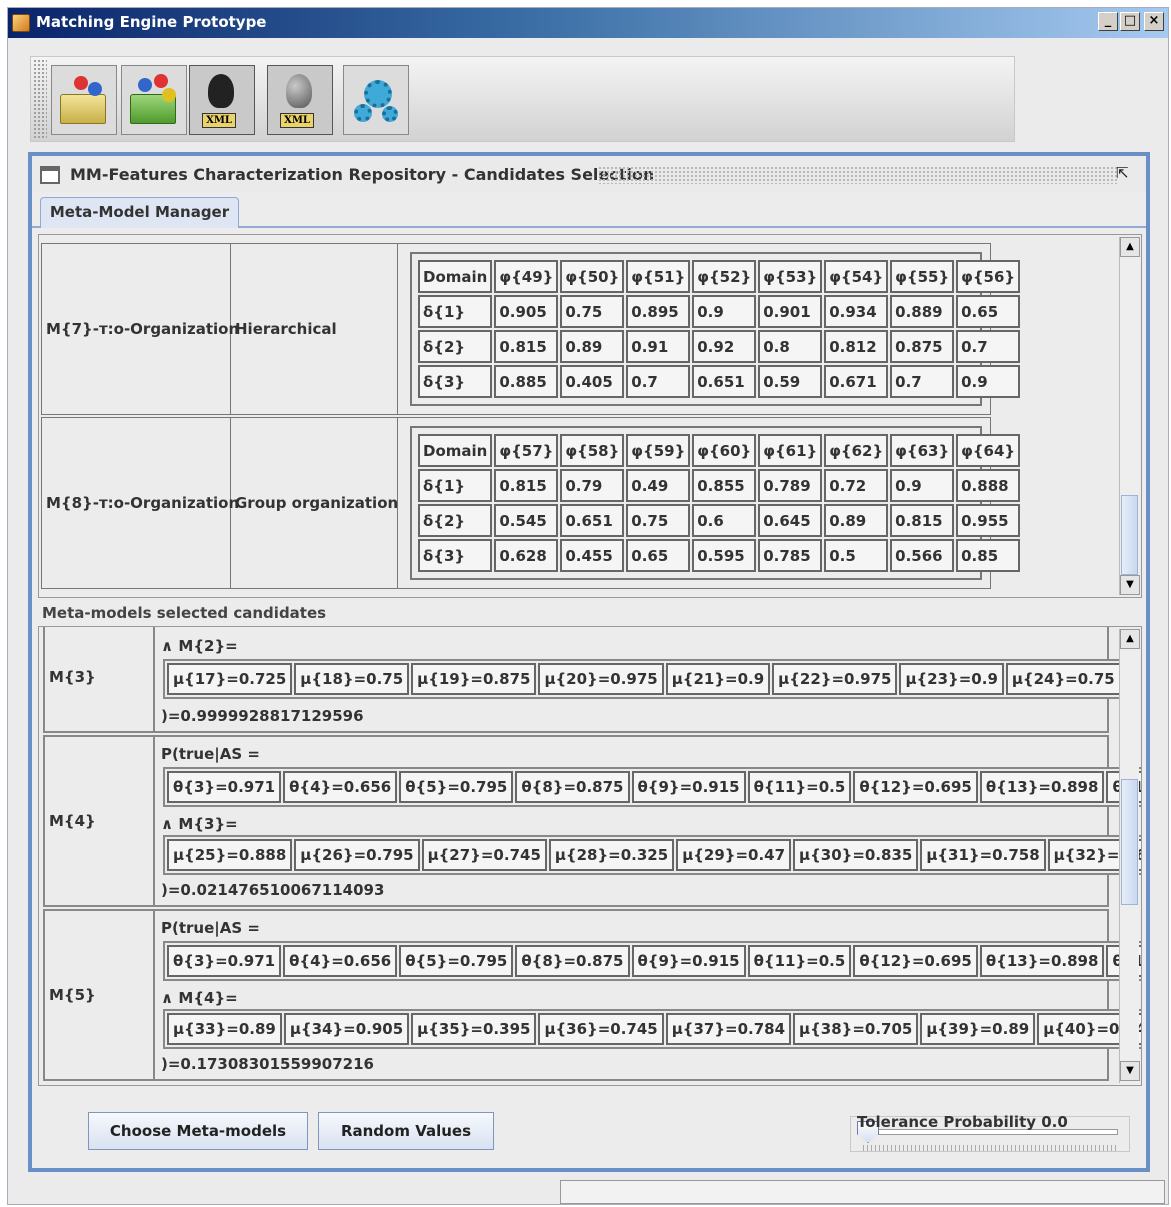 The height and width of the screenshot is (1207, 1171). What do you see at coordinates (1126, 174) in the screenshot?
I see `restore-icon: ⇱` at bounding box center [1126, 174].